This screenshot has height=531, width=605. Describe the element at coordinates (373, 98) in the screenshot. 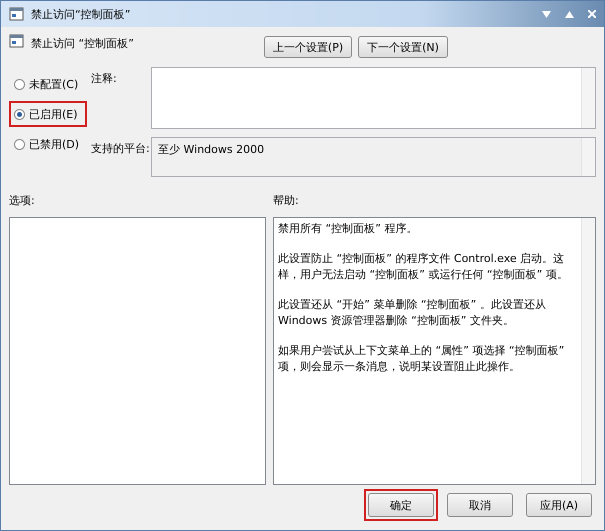

I see `comment-field` at that location.